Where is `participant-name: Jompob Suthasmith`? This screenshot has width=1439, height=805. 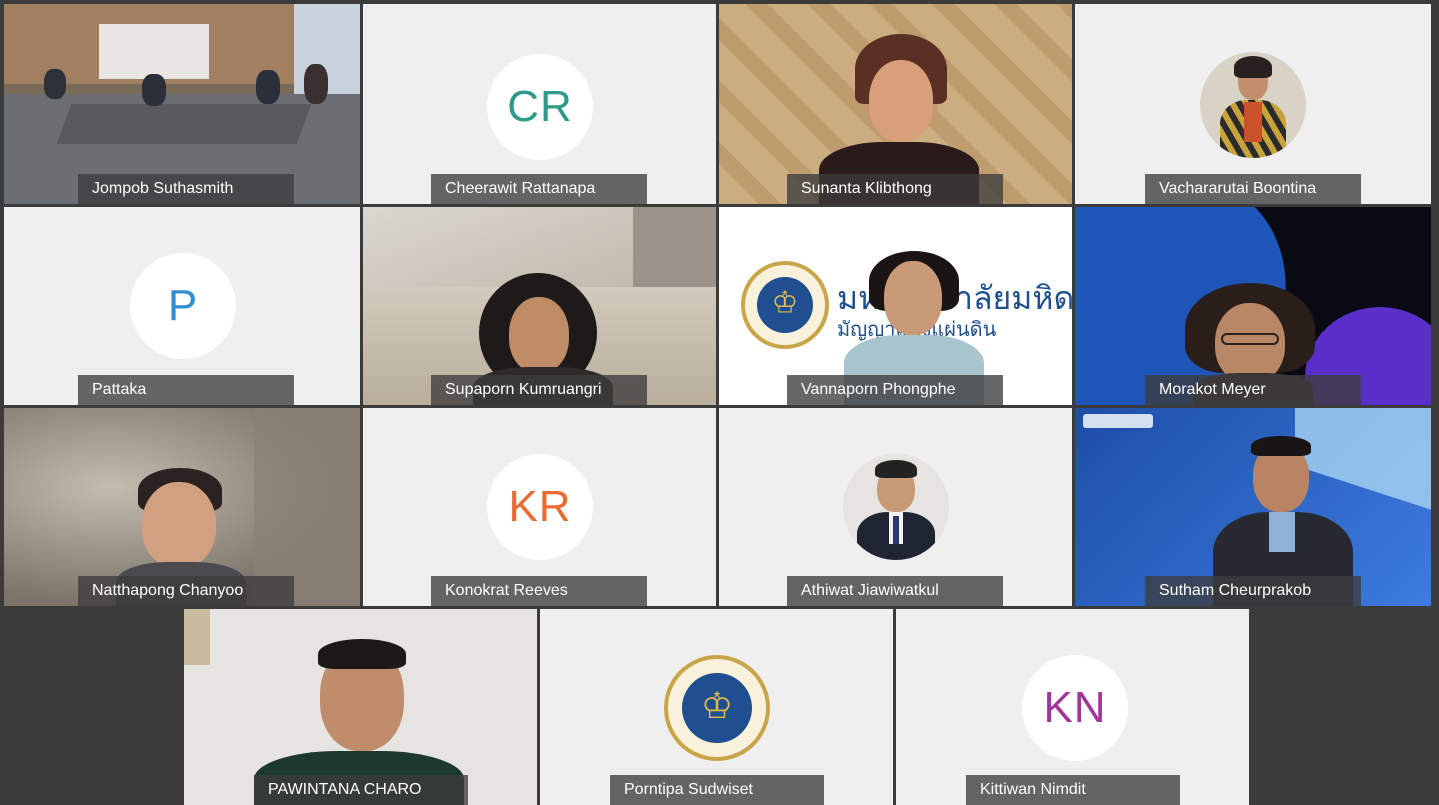
participant-name: Jompob Suthasmith is located at coordinates (186, 189).